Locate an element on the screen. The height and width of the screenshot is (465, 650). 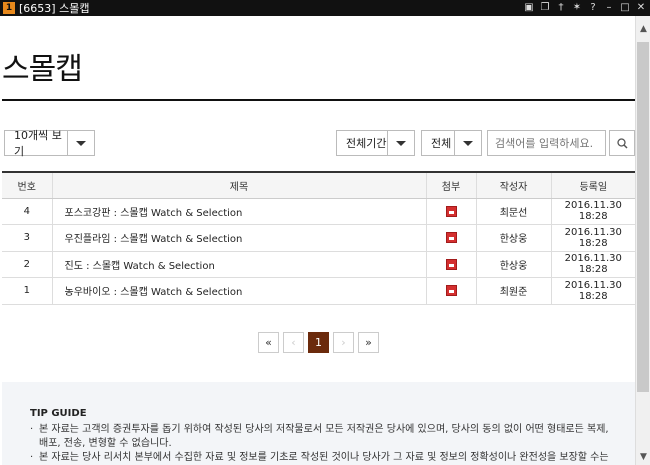
search-input is located at coordinates (546, 143).